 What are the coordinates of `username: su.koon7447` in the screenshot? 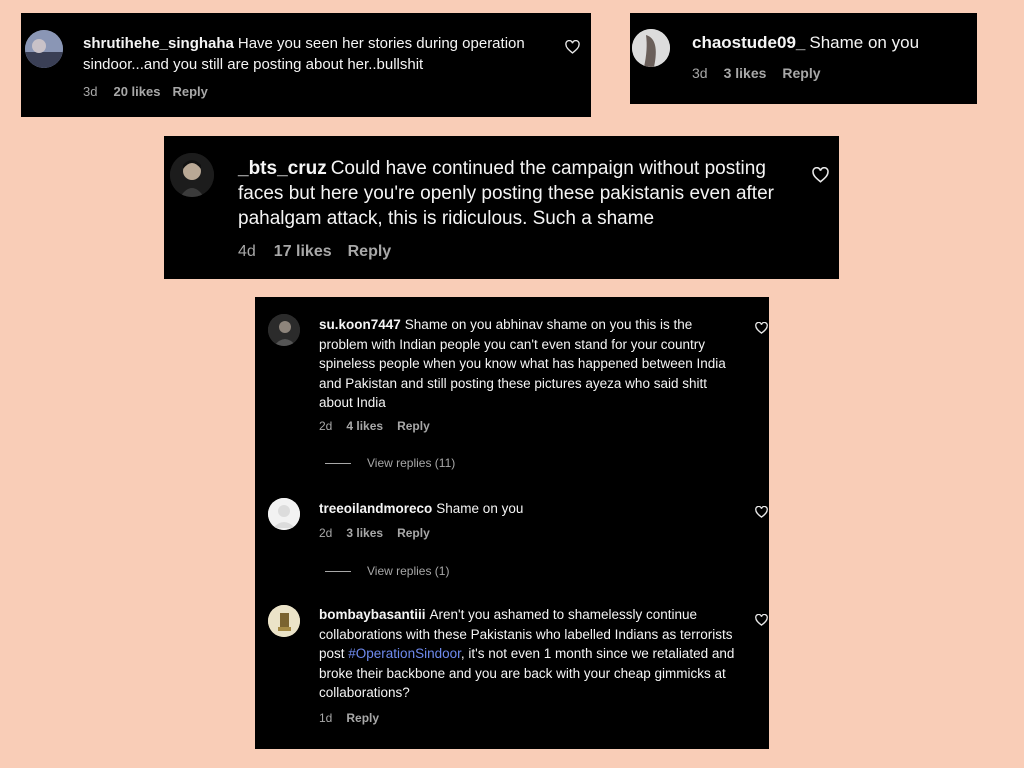 It's located at (360, 324).